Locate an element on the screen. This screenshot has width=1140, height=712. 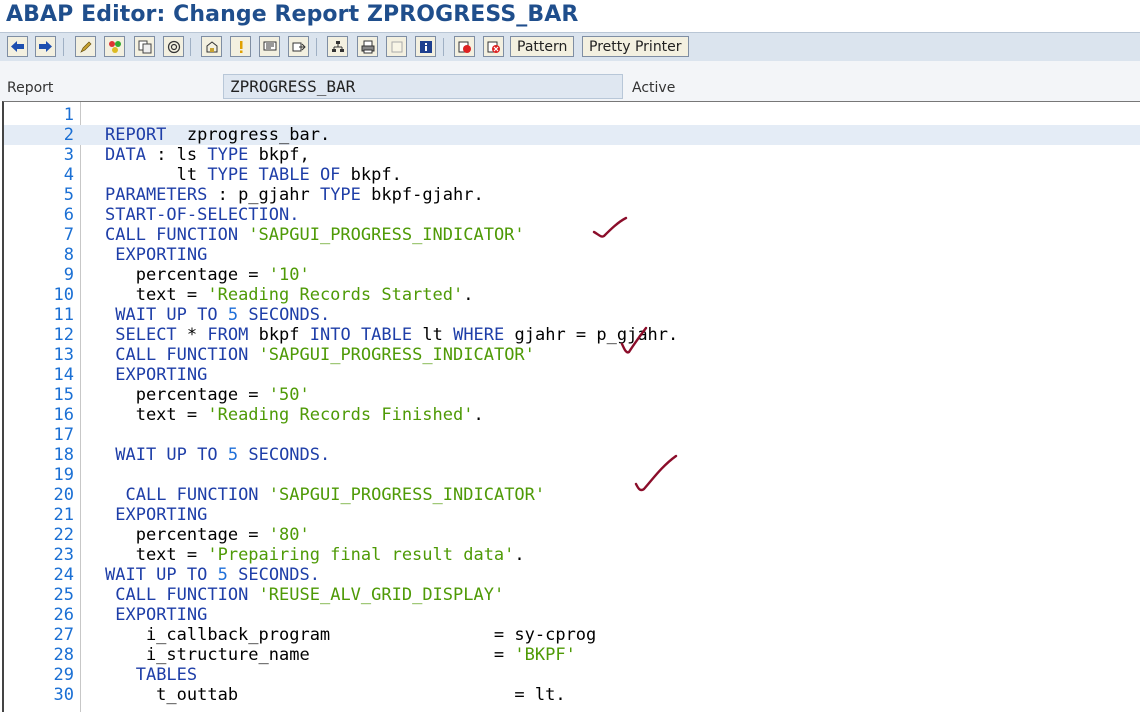
pretty-printer-button: Pretty Printer is located at coordinates (635, 46).